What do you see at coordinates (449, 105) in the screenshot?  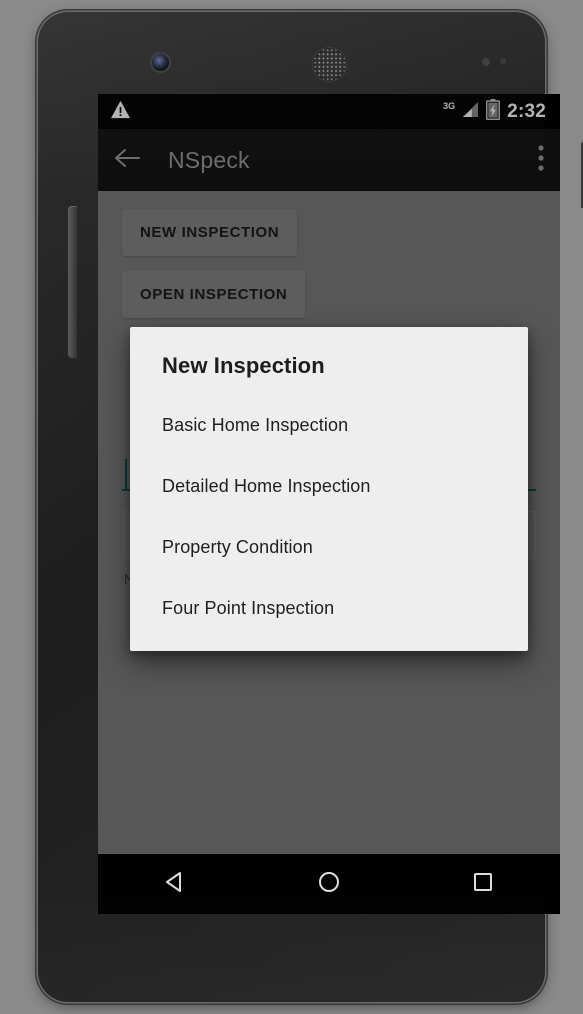 I see `network-type-label: 3G` at bounding box center [449, 105].